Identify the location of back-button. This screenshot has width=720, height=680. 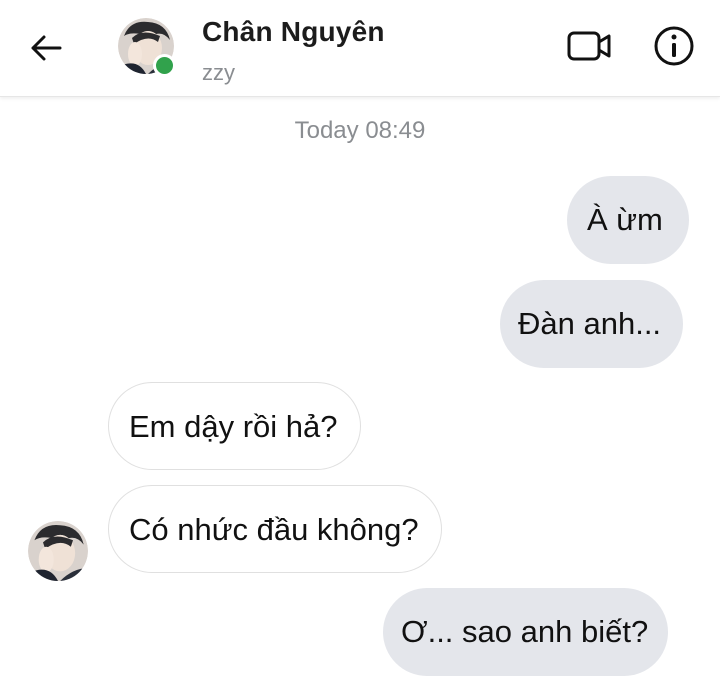
(46, 50).